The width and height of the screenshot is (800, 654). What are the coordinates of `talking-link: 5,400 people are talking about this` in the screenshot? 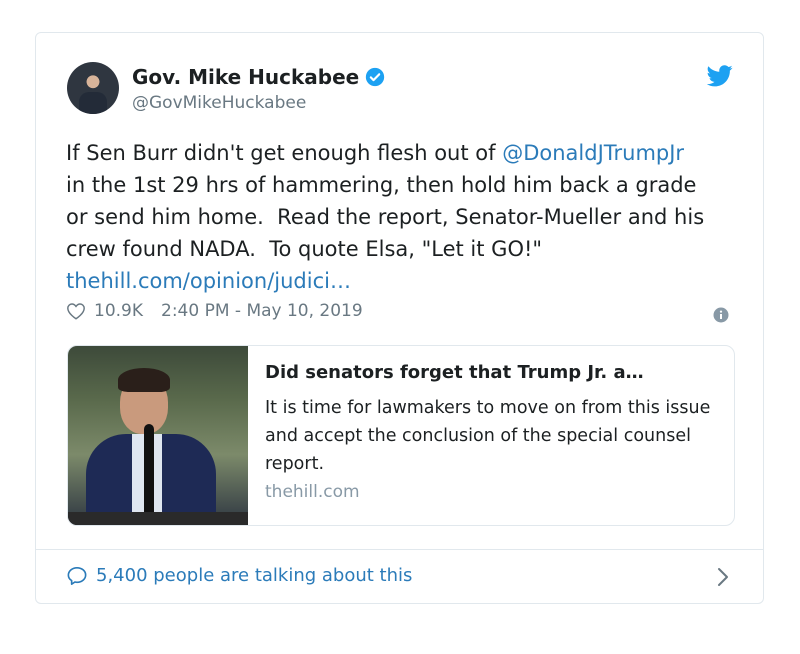 It's located at (239, 575).